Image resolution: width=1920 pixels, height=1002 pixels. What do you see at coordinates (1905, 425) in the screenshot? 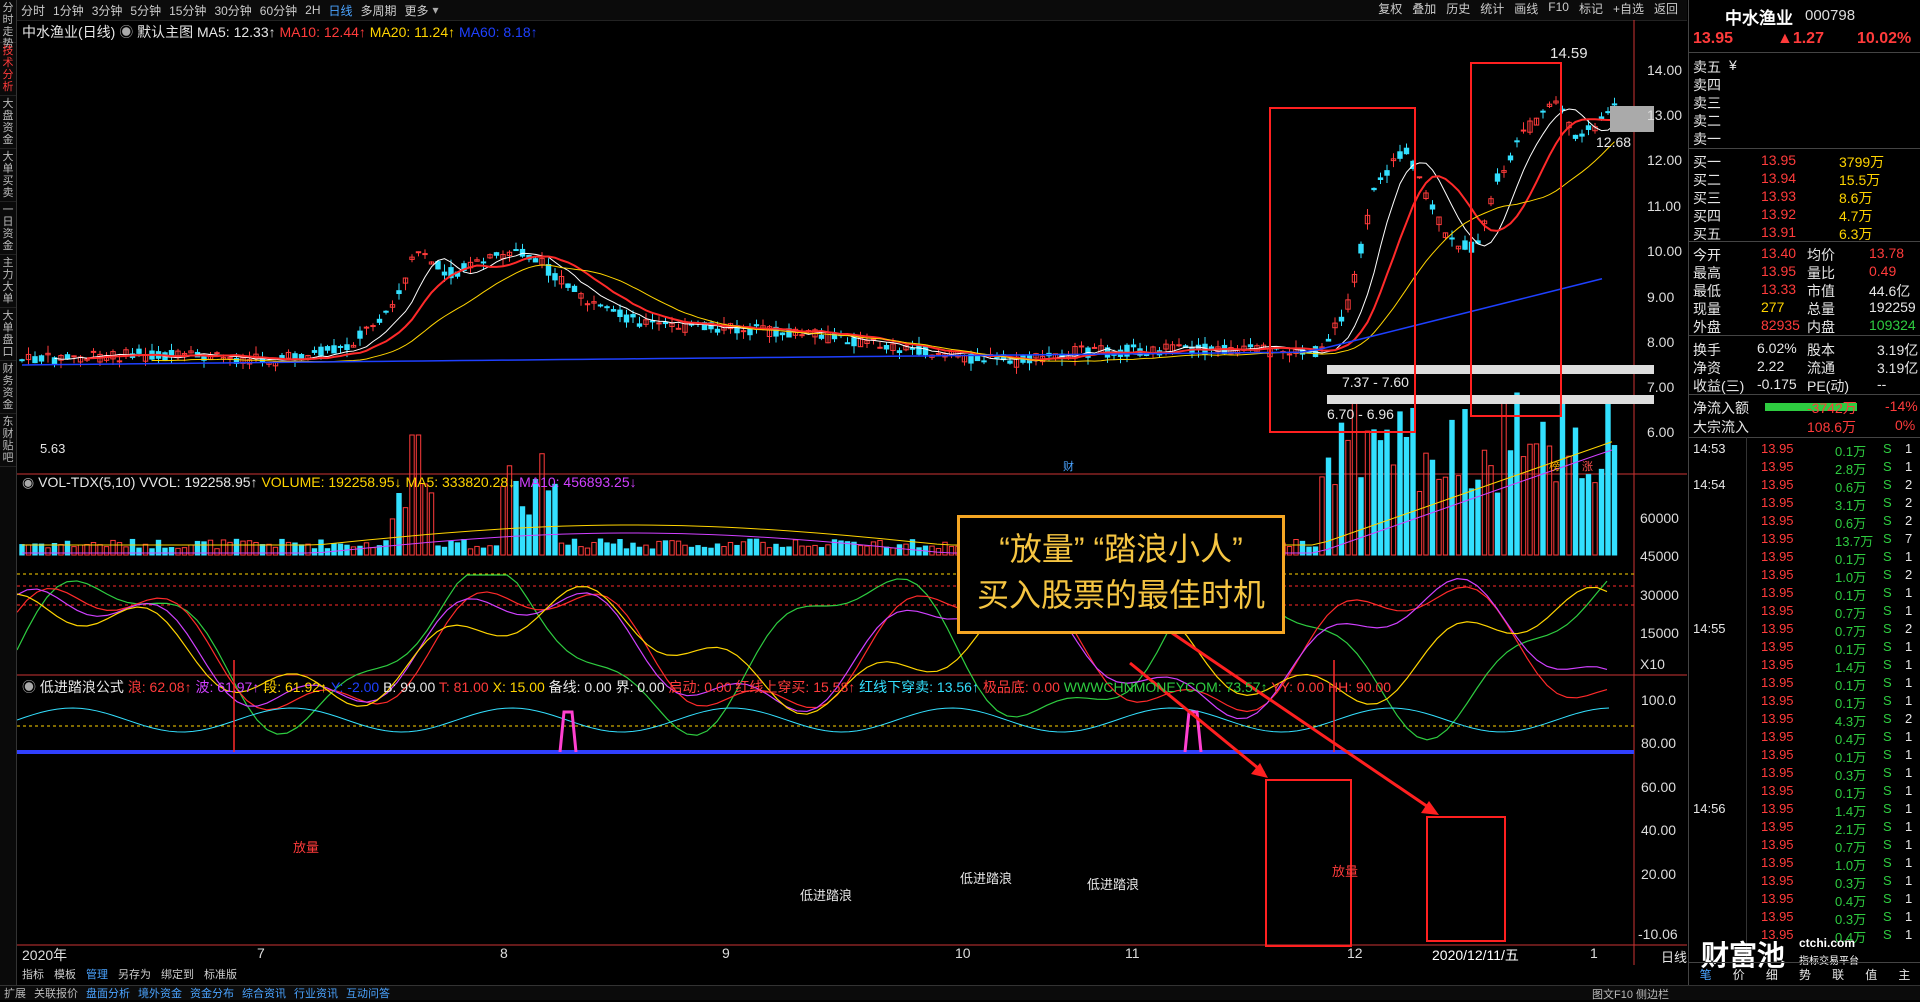
I see `block-pct: 0%` at bounding box center [1905, 425].